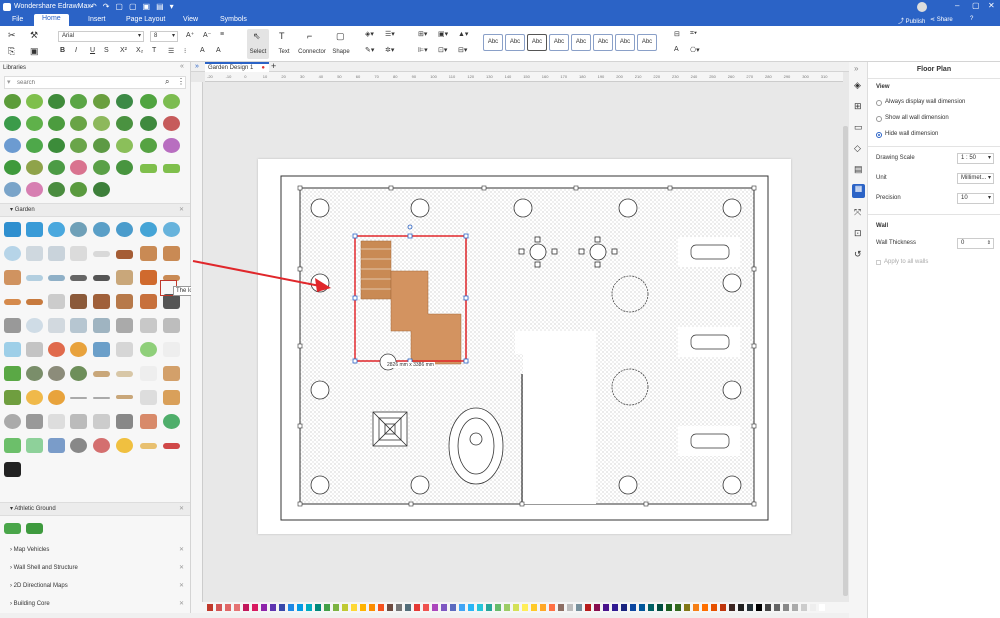  I want to click on publish-button: ⤴ Publish, so click(911, 20).